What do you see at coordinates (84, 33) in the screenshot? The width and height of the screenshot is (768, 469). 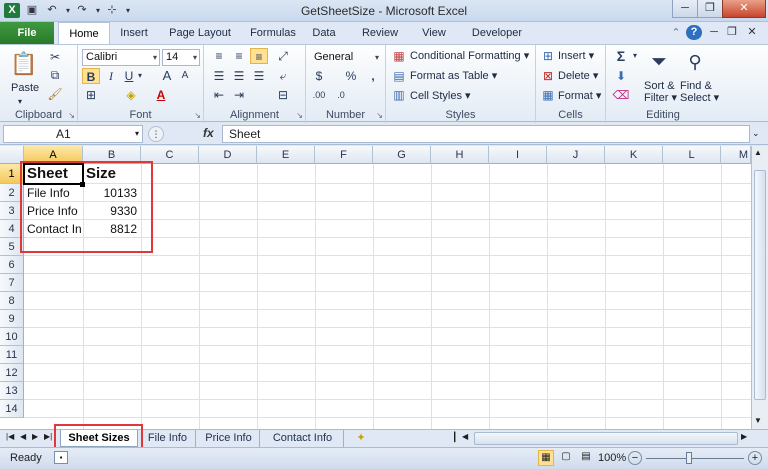 I see `tab-home: Home` at bounding box center [84, 33].